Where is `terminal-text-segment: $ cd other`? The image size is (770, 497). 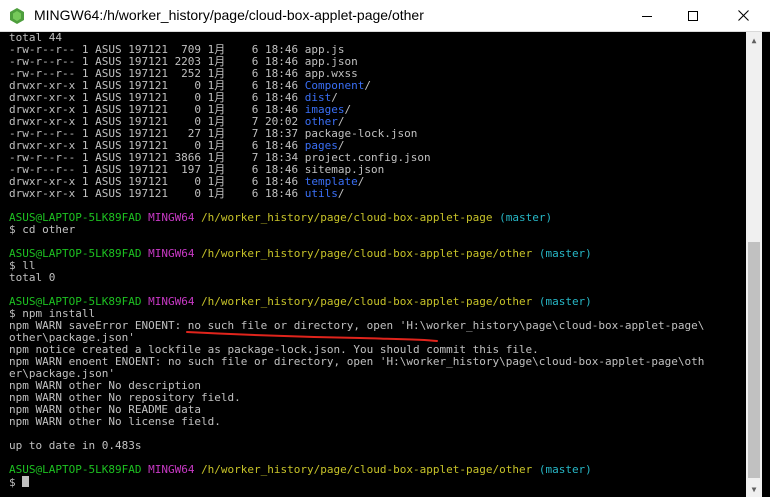
terminal-text-segment: $ cd other is located at coordinates (42, 229).